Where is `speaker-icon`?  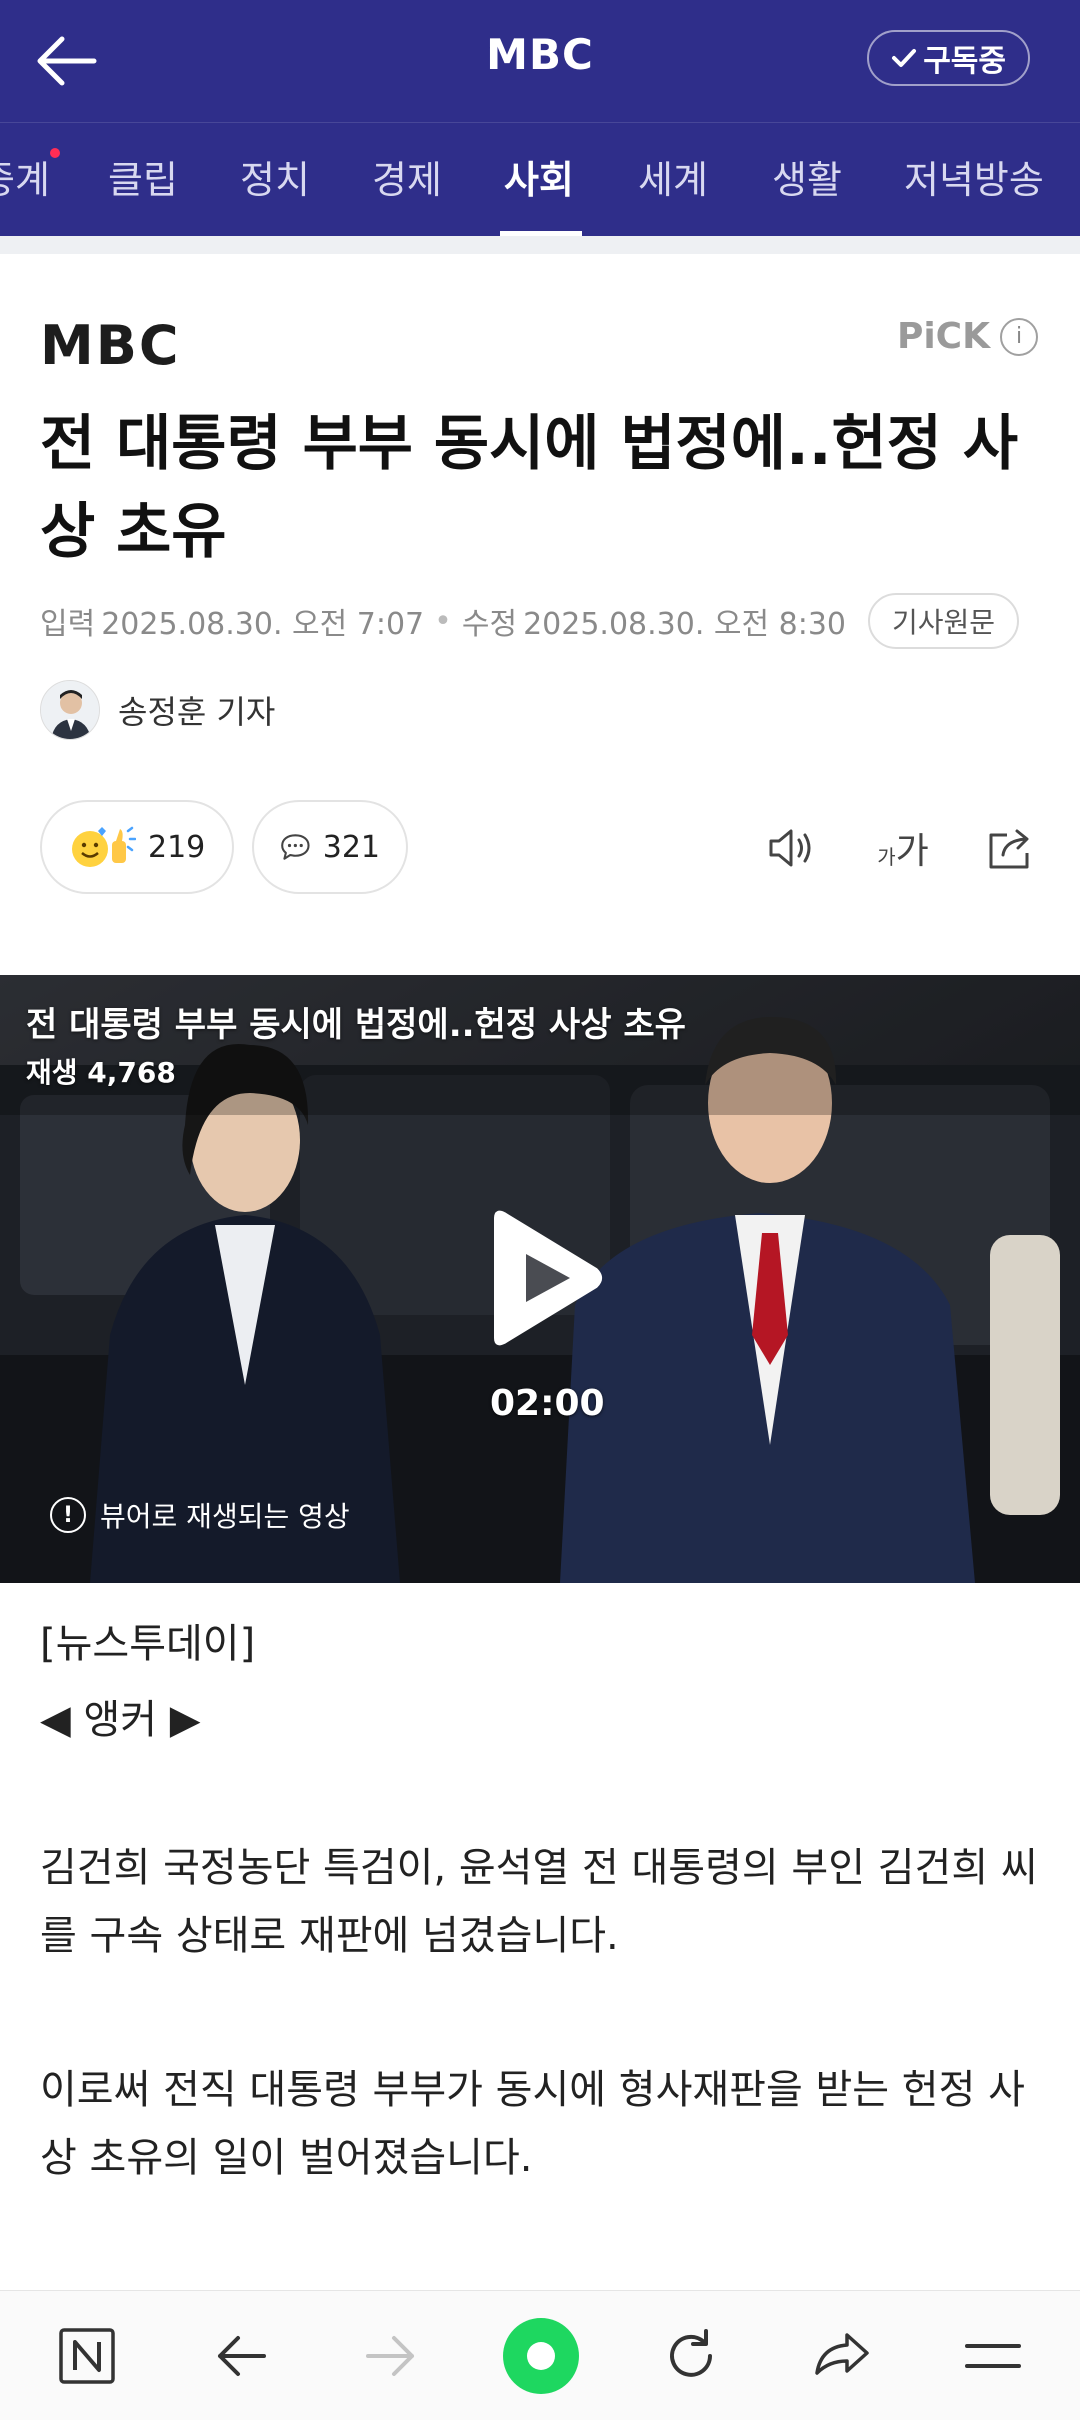 speaker-icon is located at coordinates (790, 848).